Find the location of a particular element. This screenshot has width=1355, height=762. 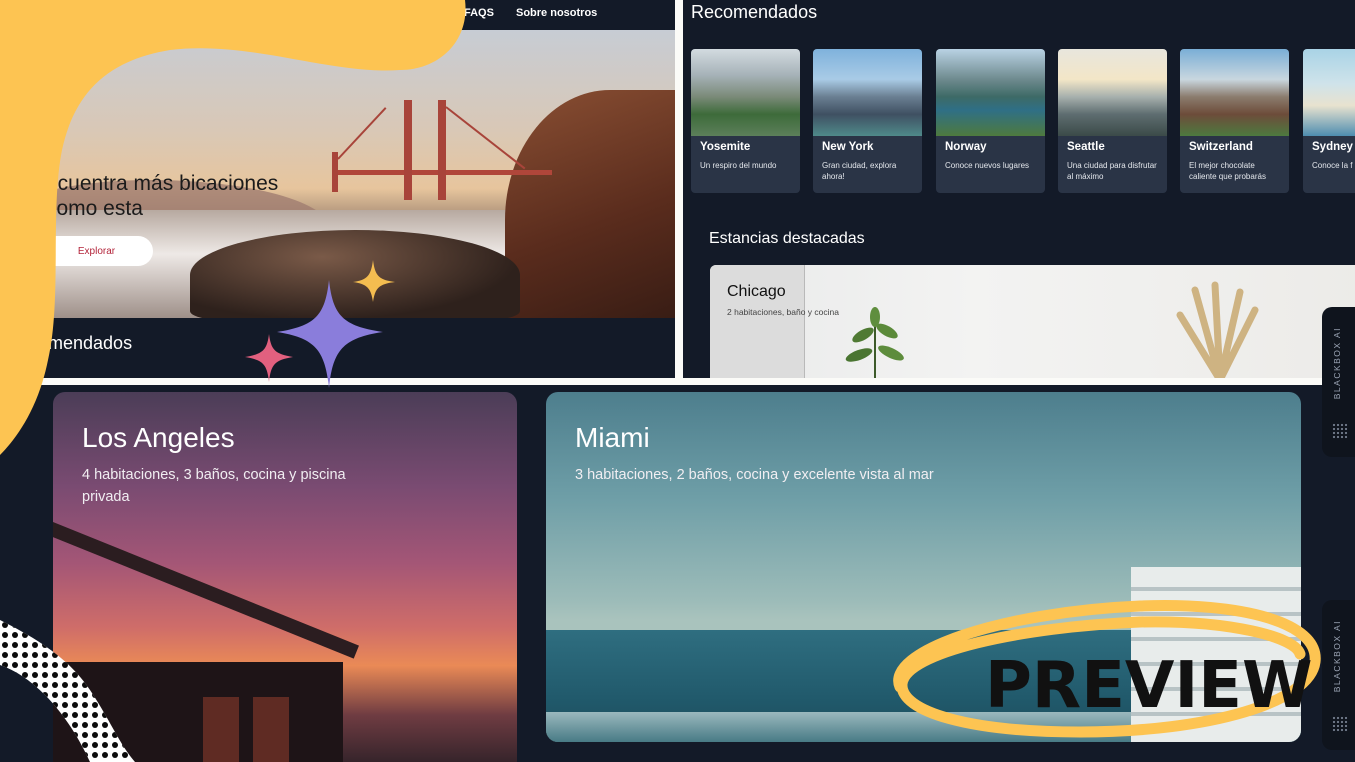

recommended-card-norway: Norway Conoce nuevos lugares is located at coordinates (990, 121).